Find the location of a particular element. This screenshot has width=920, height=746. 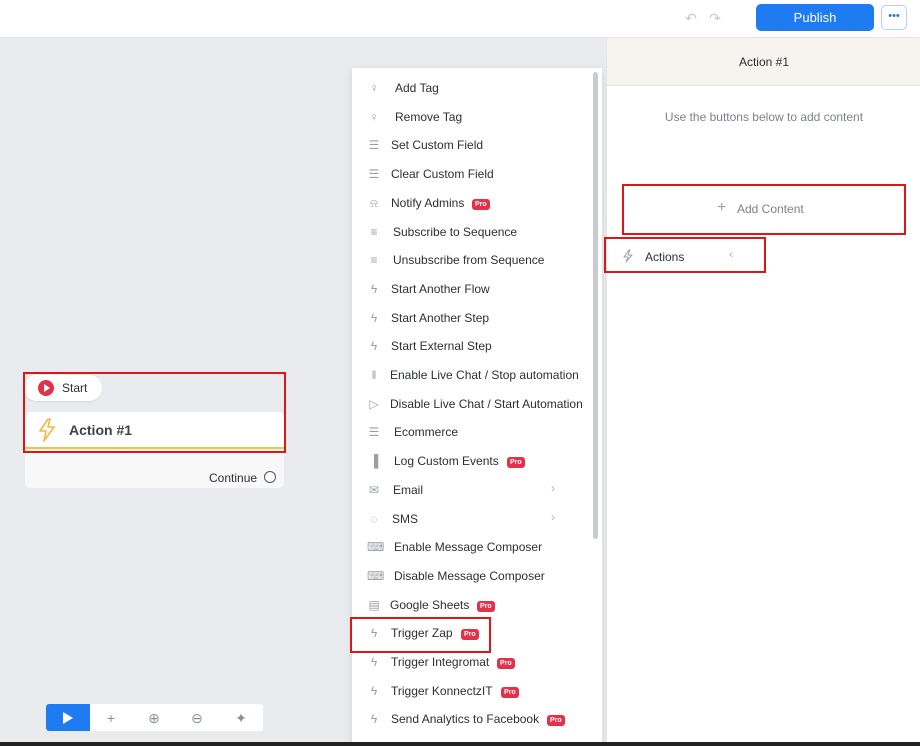

bar-chart-icon: ▐ is located at coordinates (374, 461).